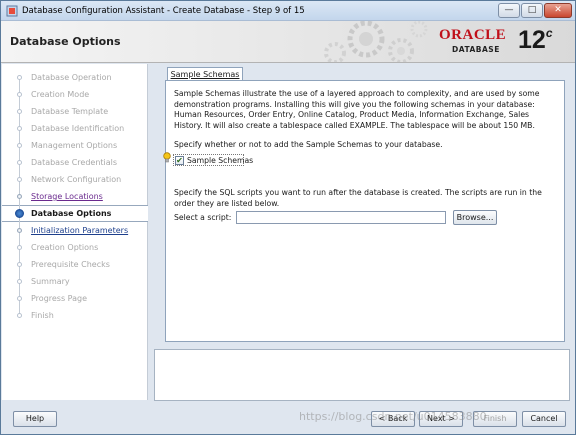 Image resolution: width=576 pixels, height=435 pixels. I want to click on current-step-icon, so click(19, 213).